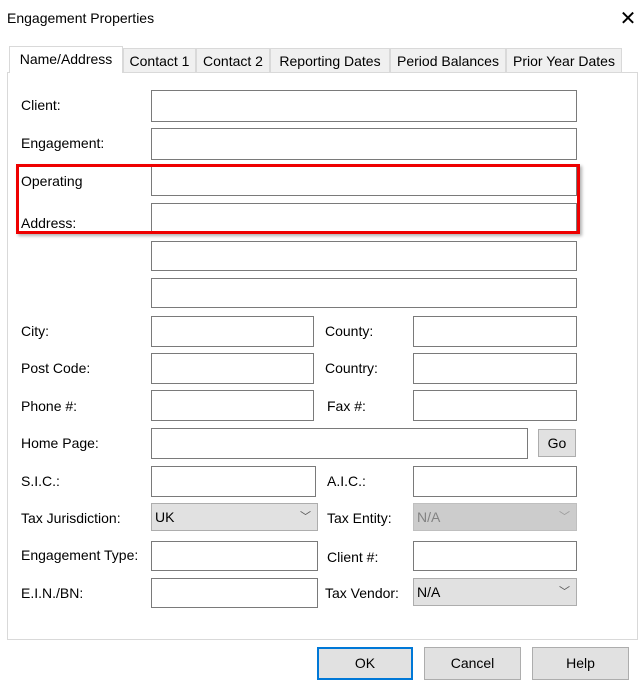 The image size is (643, 688). I want to click on ein-label: E.I.N./BN:, so click(52, 593).